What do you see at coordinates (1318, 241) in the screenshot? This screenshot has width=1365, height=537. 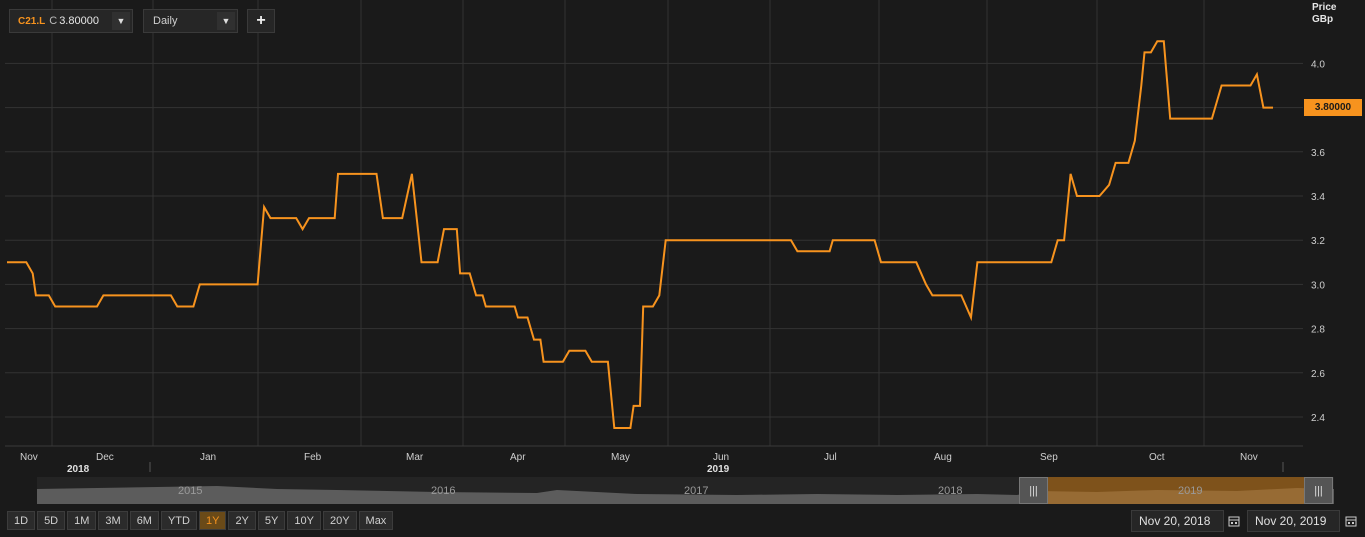 I see `y-tick-label: 3.2` at bounding box center [1318, 241].